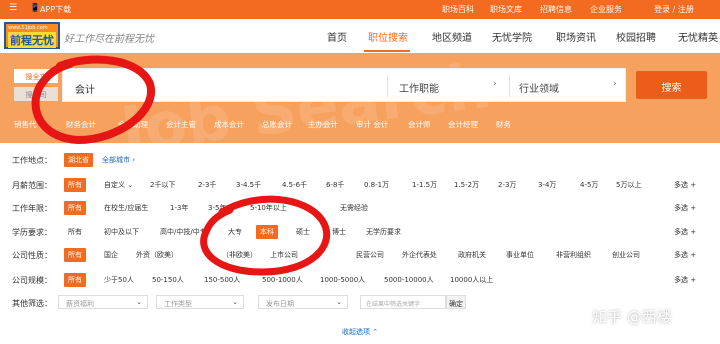  I want to click on company-size-option: 500-1000人, so click(282, 280).